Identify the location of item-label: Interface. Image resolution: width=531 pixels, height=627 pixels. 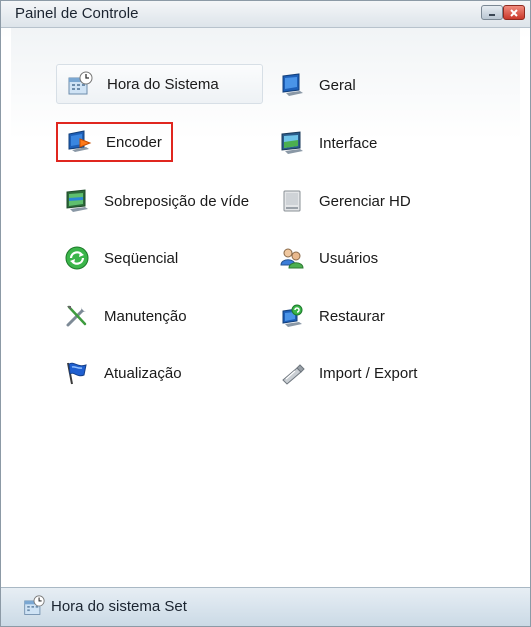
(348, 143).